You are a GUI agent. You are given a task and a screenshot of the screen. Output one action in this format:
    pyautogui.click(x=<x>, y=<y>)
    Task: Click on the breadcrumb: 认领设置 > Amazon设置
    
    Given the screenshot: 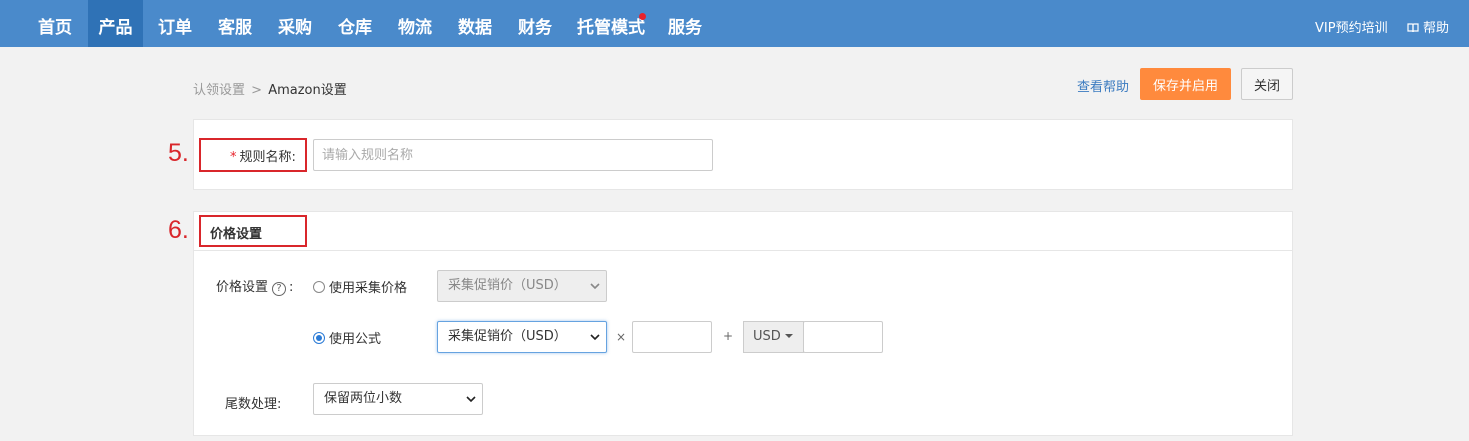 What is the action you would take?
    pyautogui.click(x=270, y=88)
    